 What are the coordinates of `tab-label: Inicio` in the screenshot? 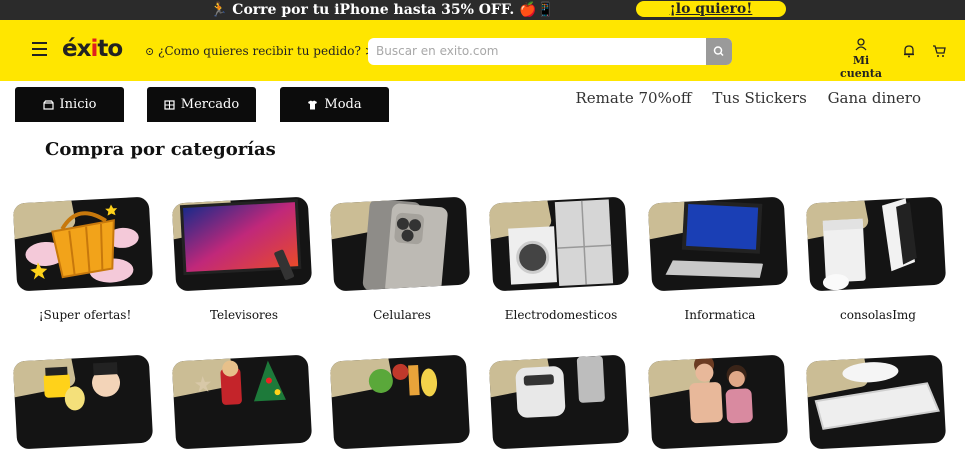 It's located at (78, 104).